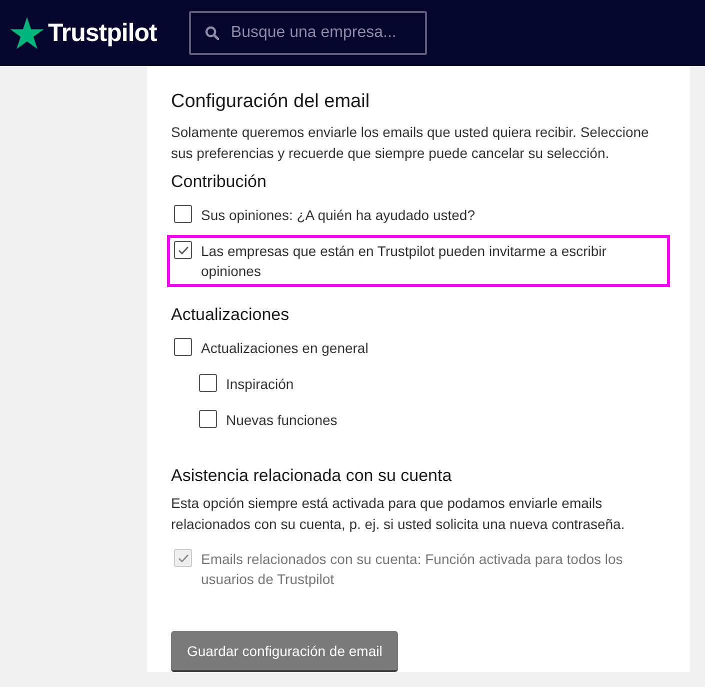 This screenshot has height=687, width=705. What do you see at coordinates (284, 651) in the screenshot?
I see `save-button: Guardar configuración de email` at bounding box center [284, 651].